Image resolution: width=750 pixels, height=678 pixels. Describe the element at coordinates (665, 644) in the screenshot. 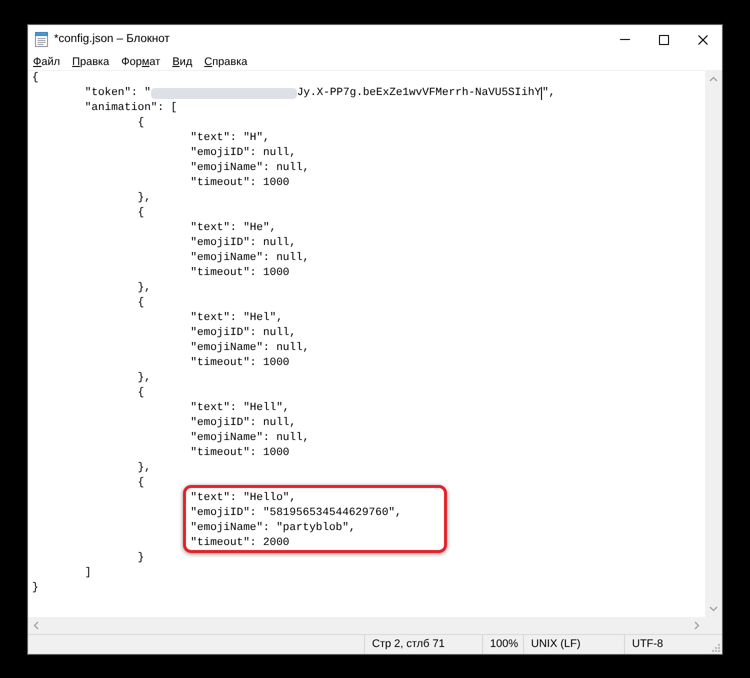

I see `status-field: UTF-8` at that location.